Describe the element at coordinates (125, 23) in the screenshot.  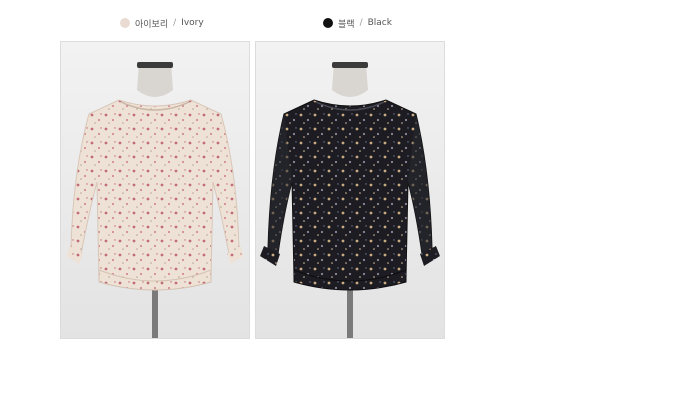
I see `ivory-swatch-icon` at that location.